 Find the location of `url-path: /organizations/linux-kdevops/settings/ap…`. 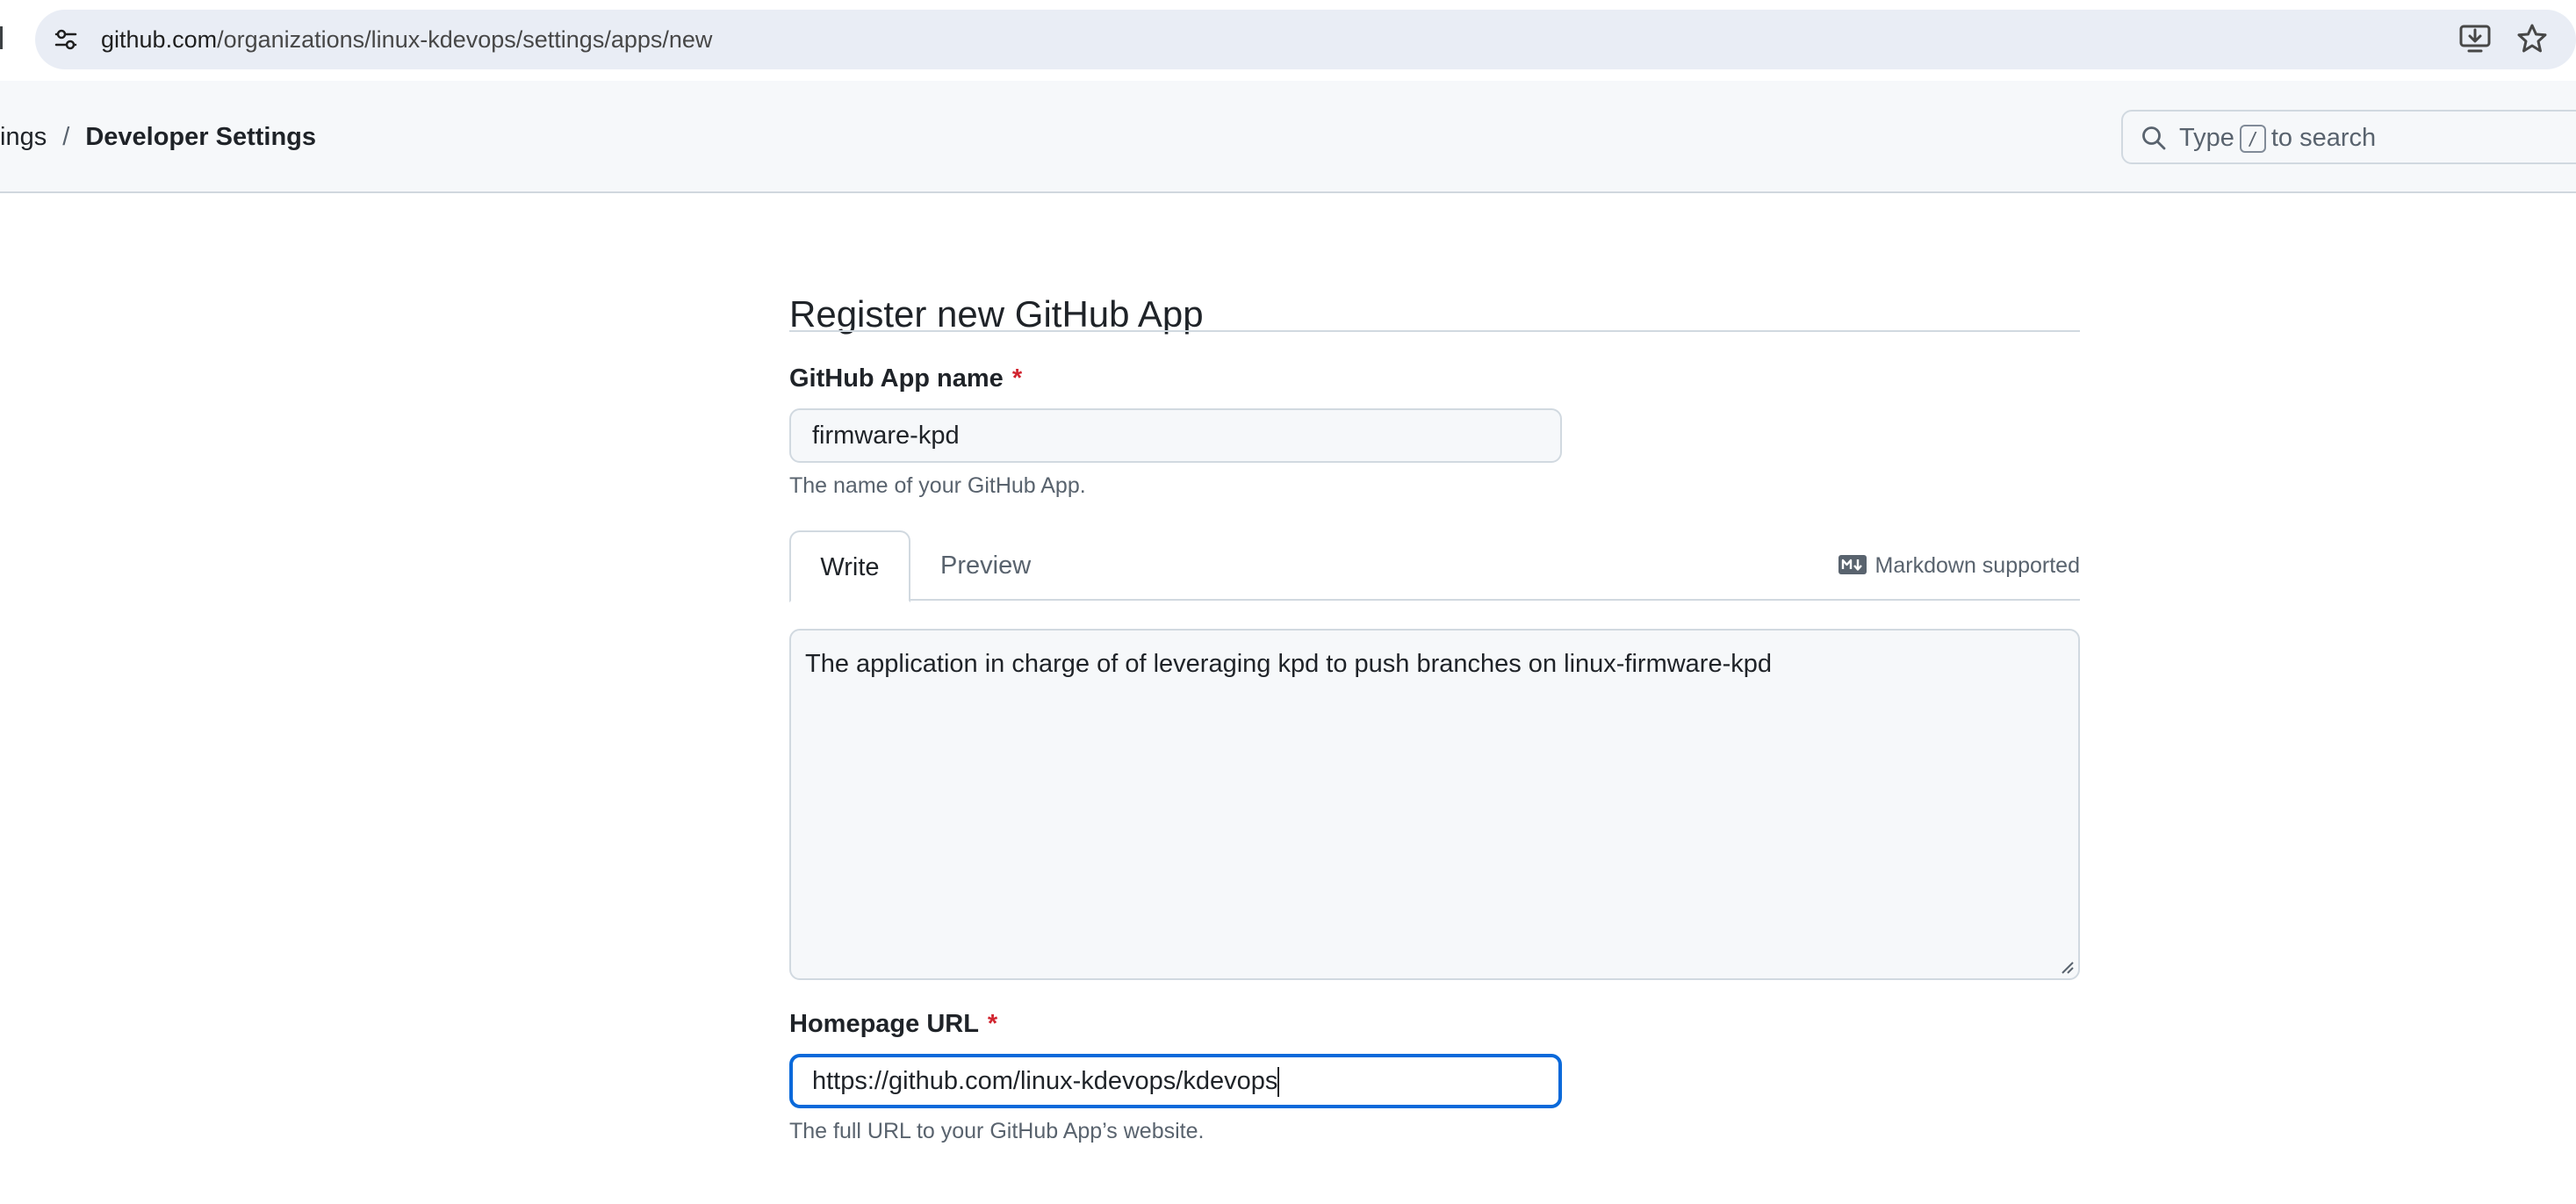

url-path: /organizations/linux-kdevops/settings/ap… is located at coordinates (465, 39).